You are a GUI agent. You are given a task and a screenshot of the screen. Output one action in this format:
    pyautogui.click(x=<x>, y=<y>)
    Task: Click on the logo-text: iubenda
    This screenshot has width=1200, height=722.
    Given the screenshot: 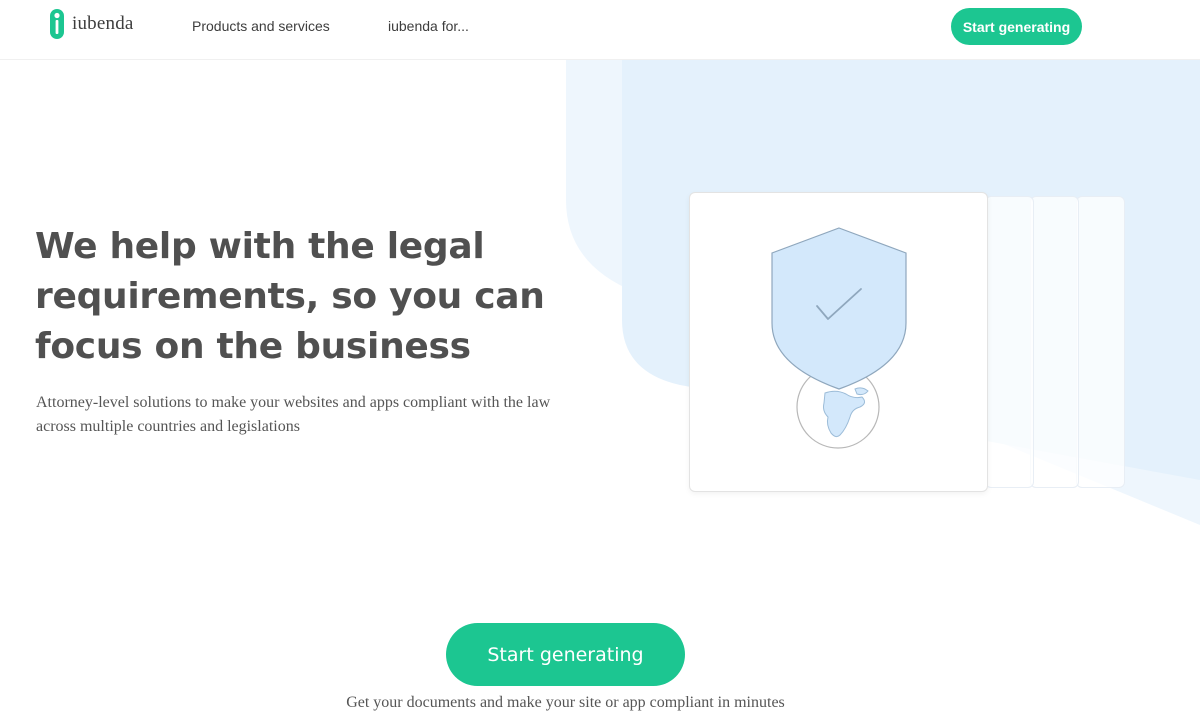 What is the action you would take?
    pyautogui.click(x=103, y=23)
    